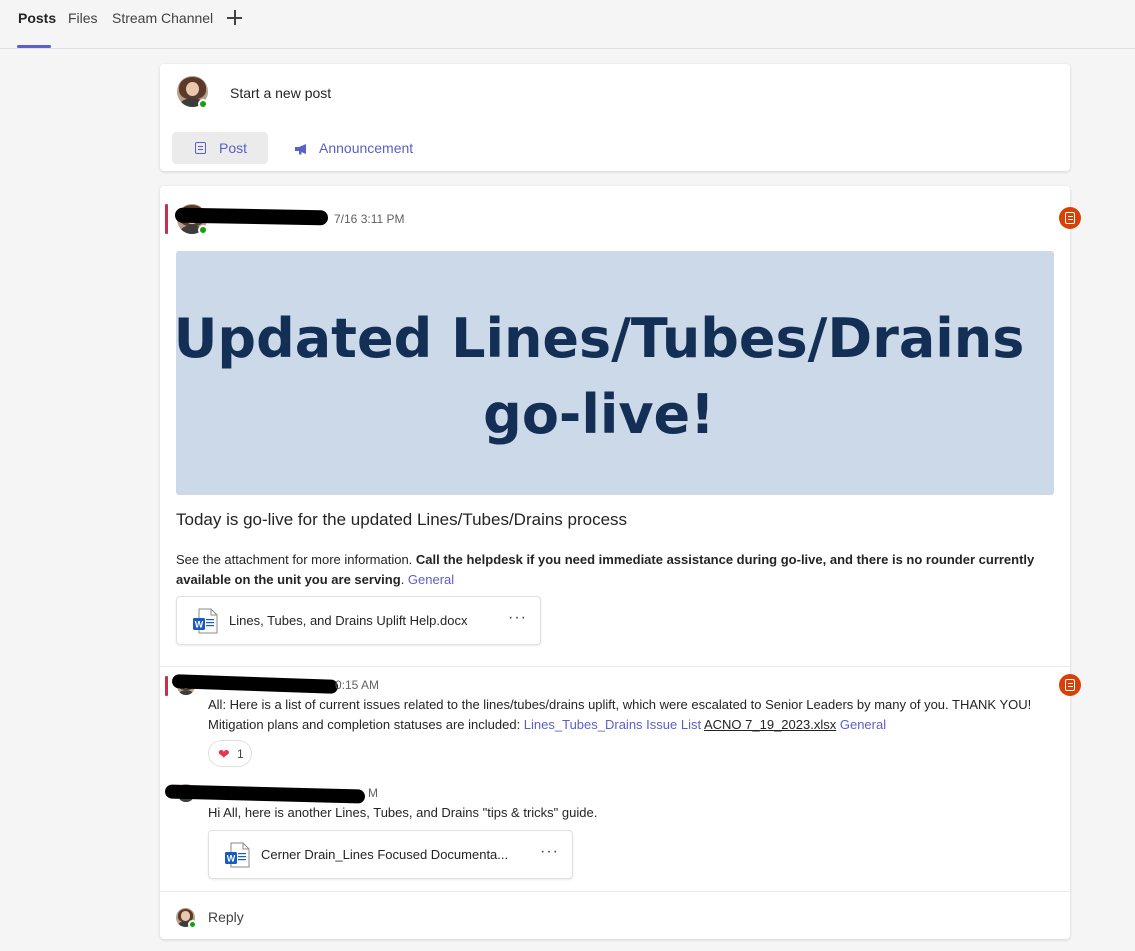  What do you see at coordinates (280, 93) in the screenshot?
I see `start-new-post-prompt: Start a new post` at bounding box center [280, 93].